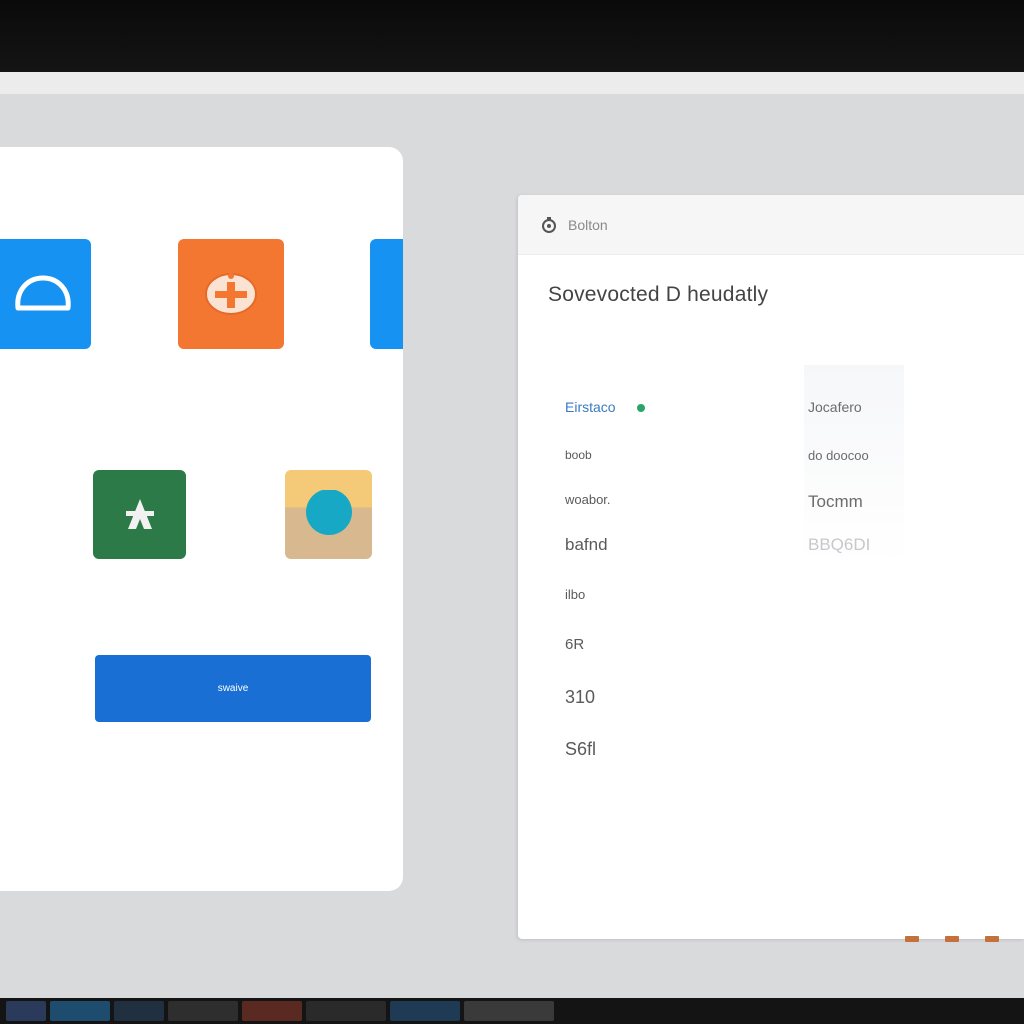 The image size is (1024, 1024). I want to click on cloud-icon, so click(42, 293).